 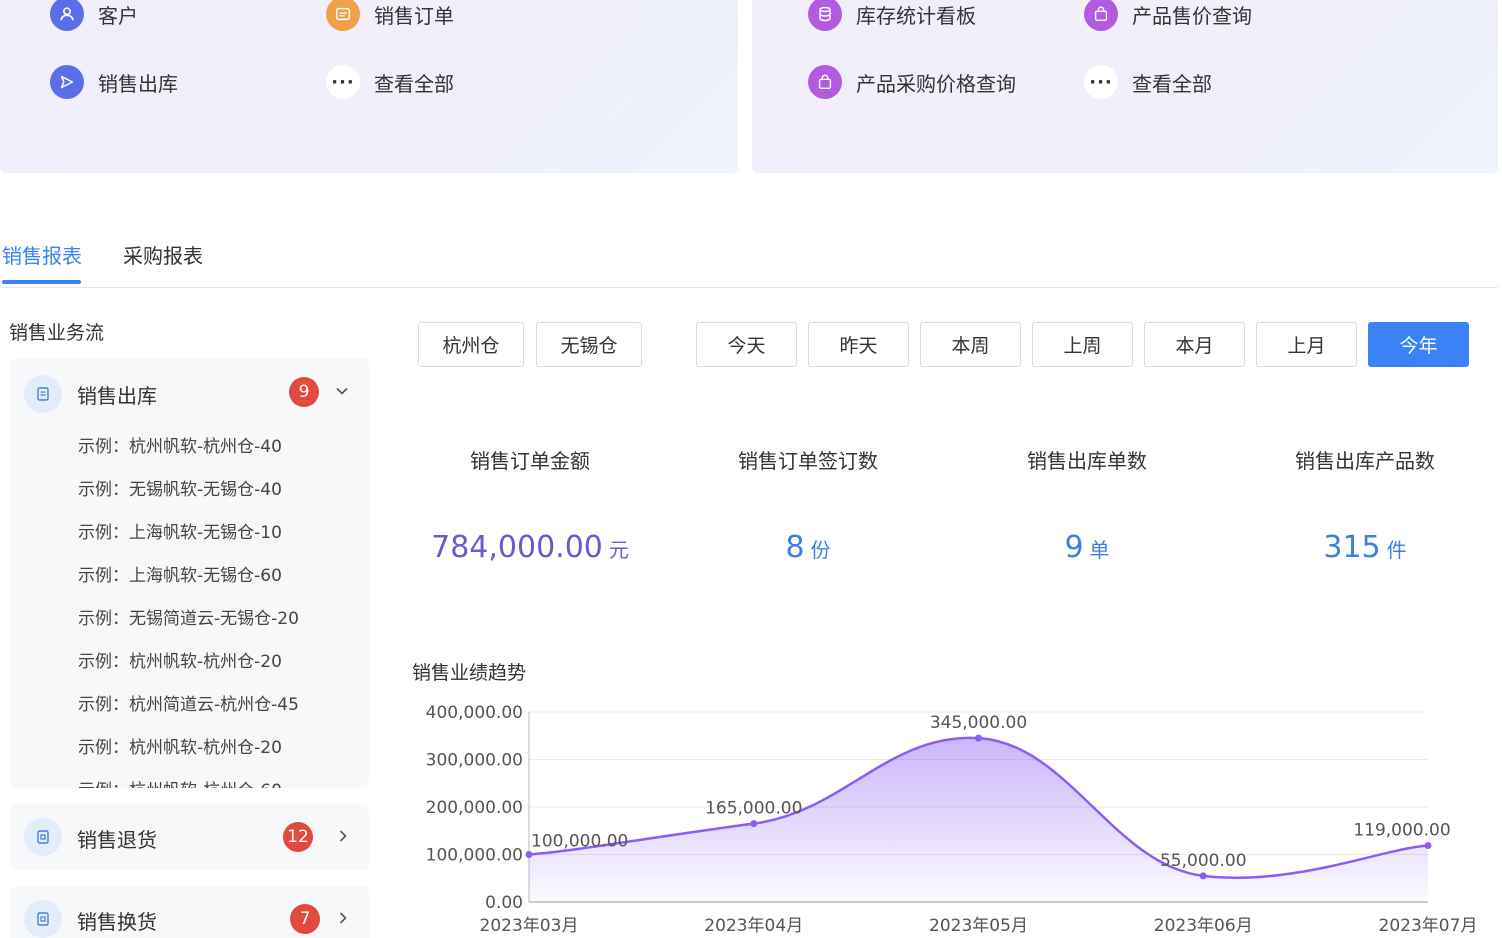 What do you see at coordinates (504, 903) in the screenshot?
I see `y-tick-label: 0.00` at bounding box center [504, 903].